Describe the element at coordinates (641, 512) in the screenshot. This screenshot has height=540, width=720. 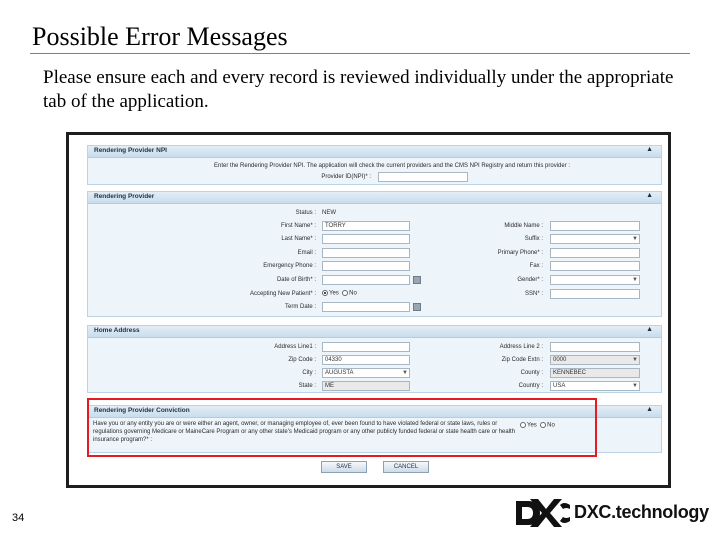
I see `dxc-logo-text: DXC.technology` at that location.